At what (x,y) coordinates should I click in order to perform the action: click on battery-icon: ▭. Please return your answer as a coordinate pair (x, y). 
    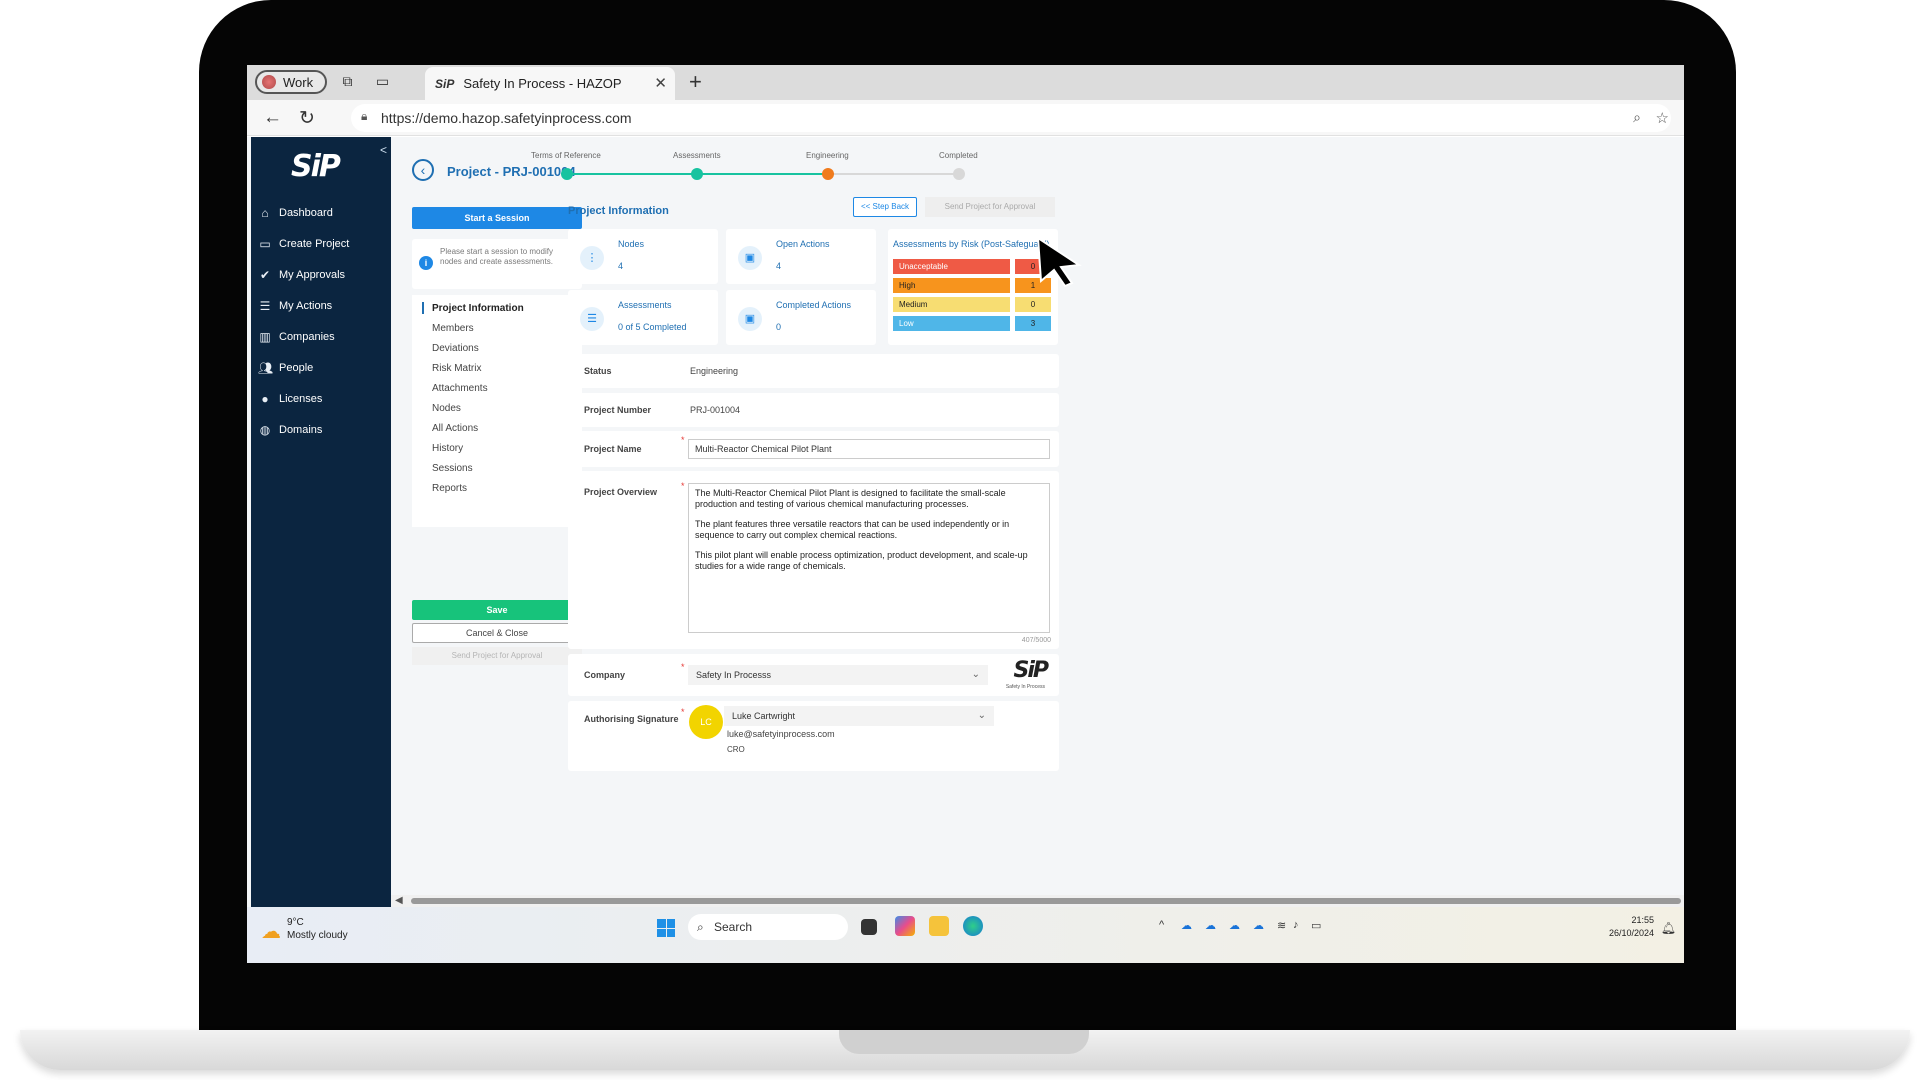
    Looking at the image, I should click on (1316, 925).